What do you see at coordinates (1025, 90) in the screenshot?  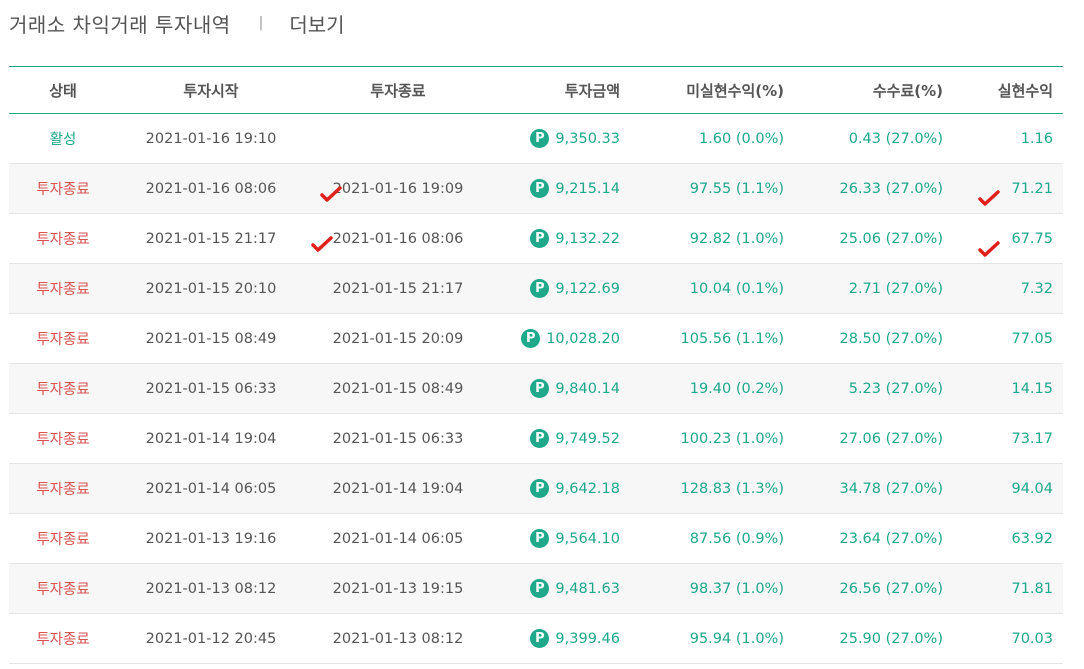 I see `header-realized: 실현수익` at bounding box center [1025, 90].